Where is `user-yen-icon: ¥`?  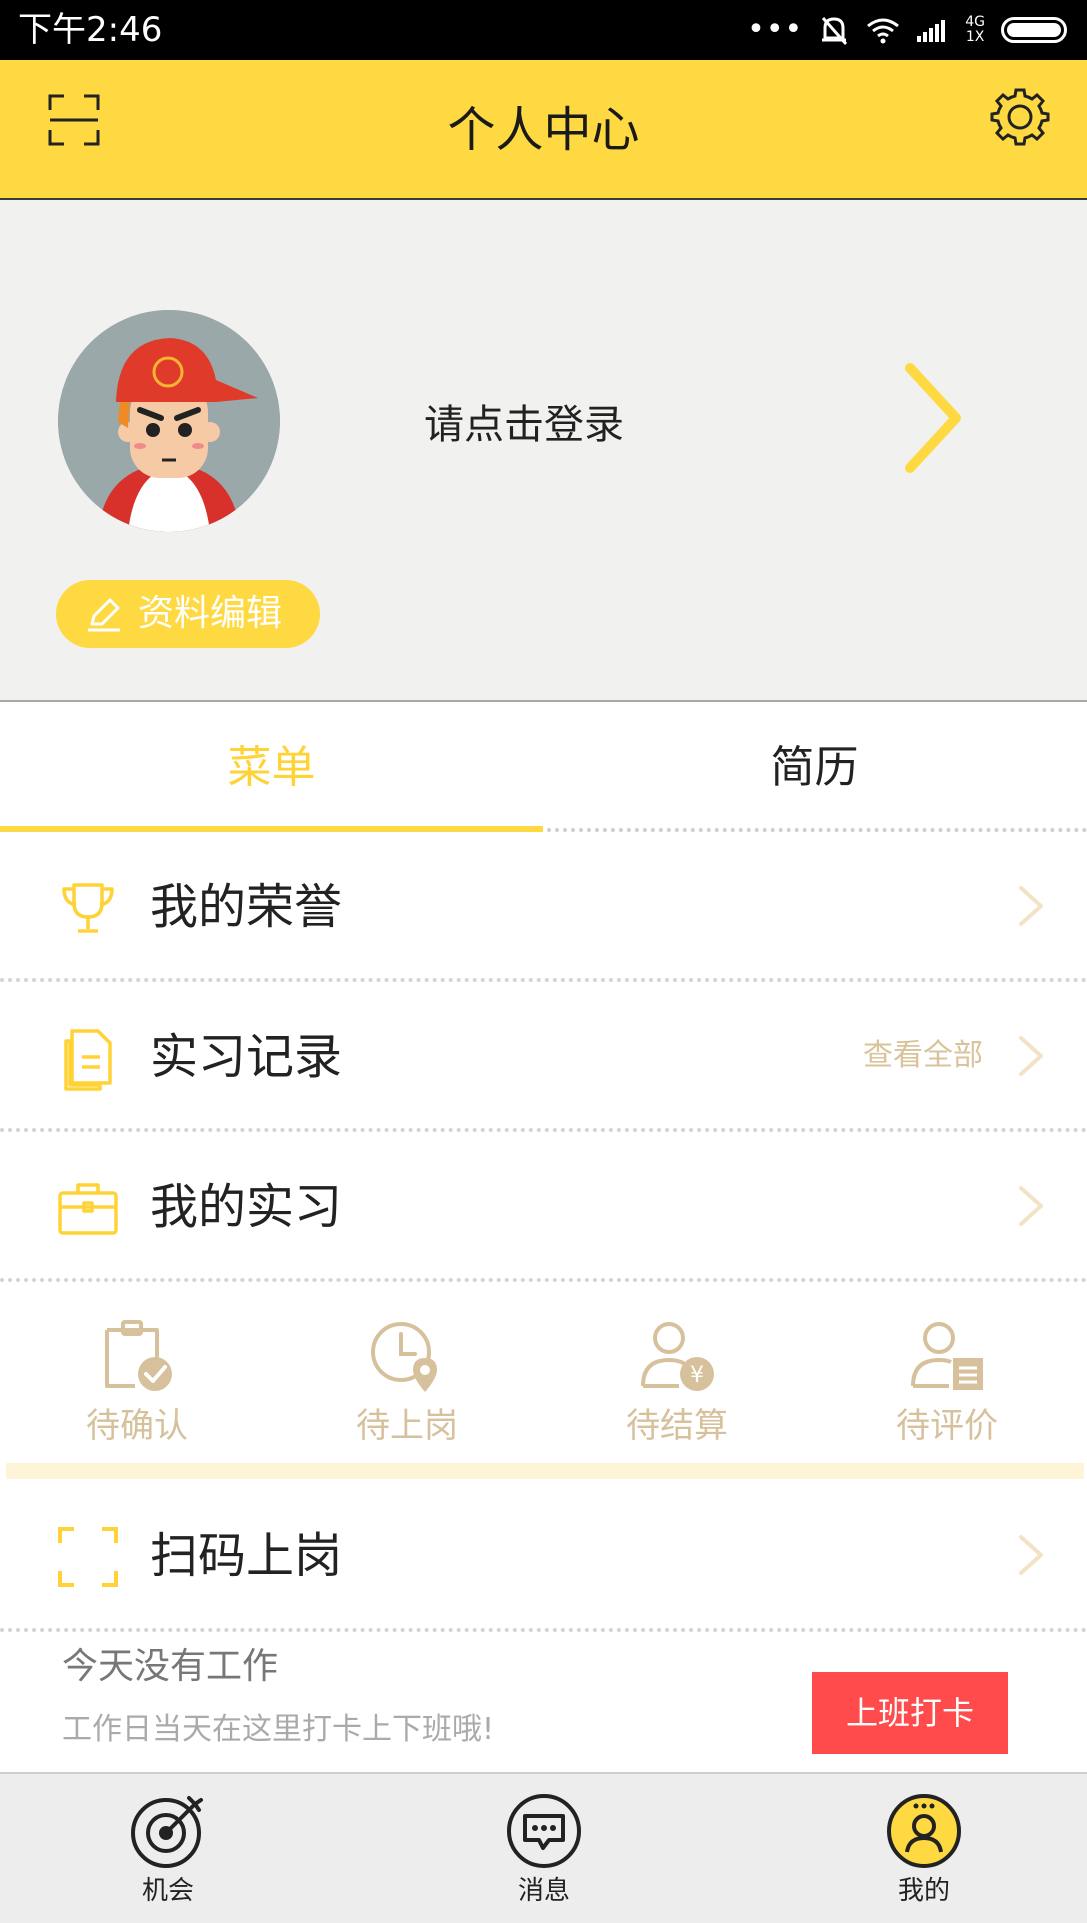 user-yen-icon: ¥ is located at coordinates (677, 1356).